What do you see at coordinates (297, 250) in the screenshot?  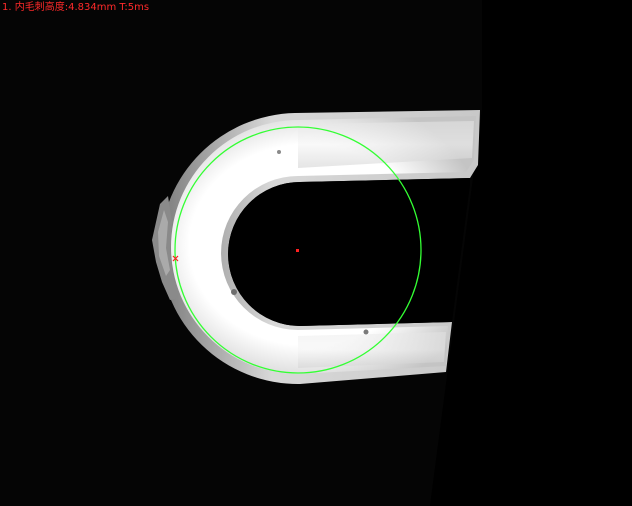 I see `circle-center-marker` at bounding box center [297, 250].